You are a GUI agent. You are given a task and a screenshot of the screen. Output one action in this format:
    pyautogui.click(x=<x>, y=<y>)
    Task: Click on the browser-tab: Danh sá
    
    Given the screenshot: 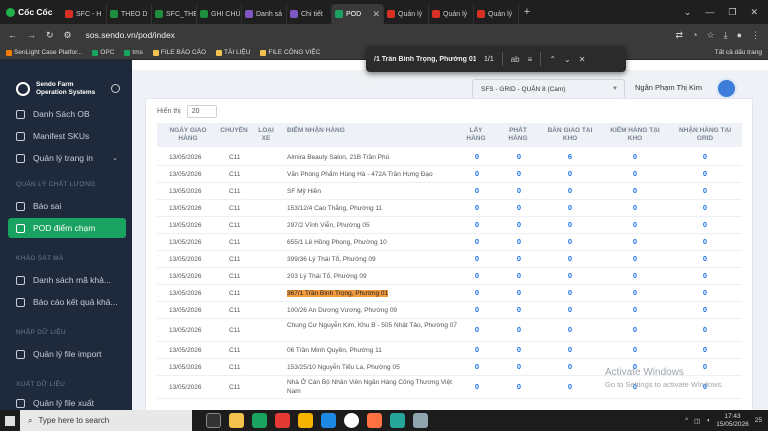 What is the action you would take?
    pyautogui.click(x=264, y=14)
    